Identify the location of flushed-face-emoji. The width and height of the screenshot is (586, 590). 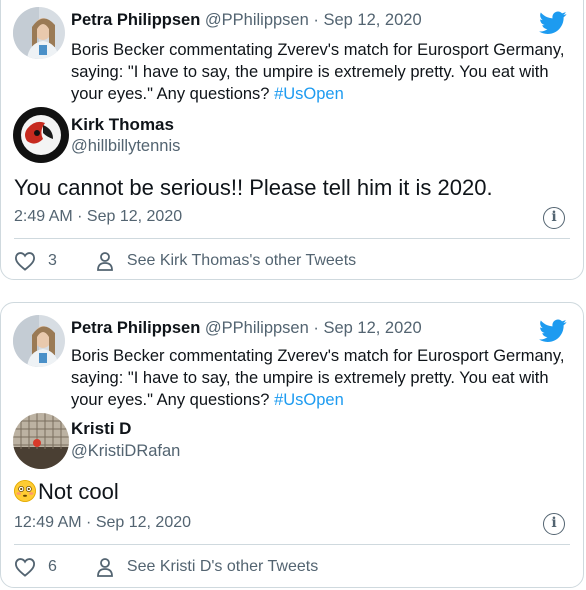
(25, 491).